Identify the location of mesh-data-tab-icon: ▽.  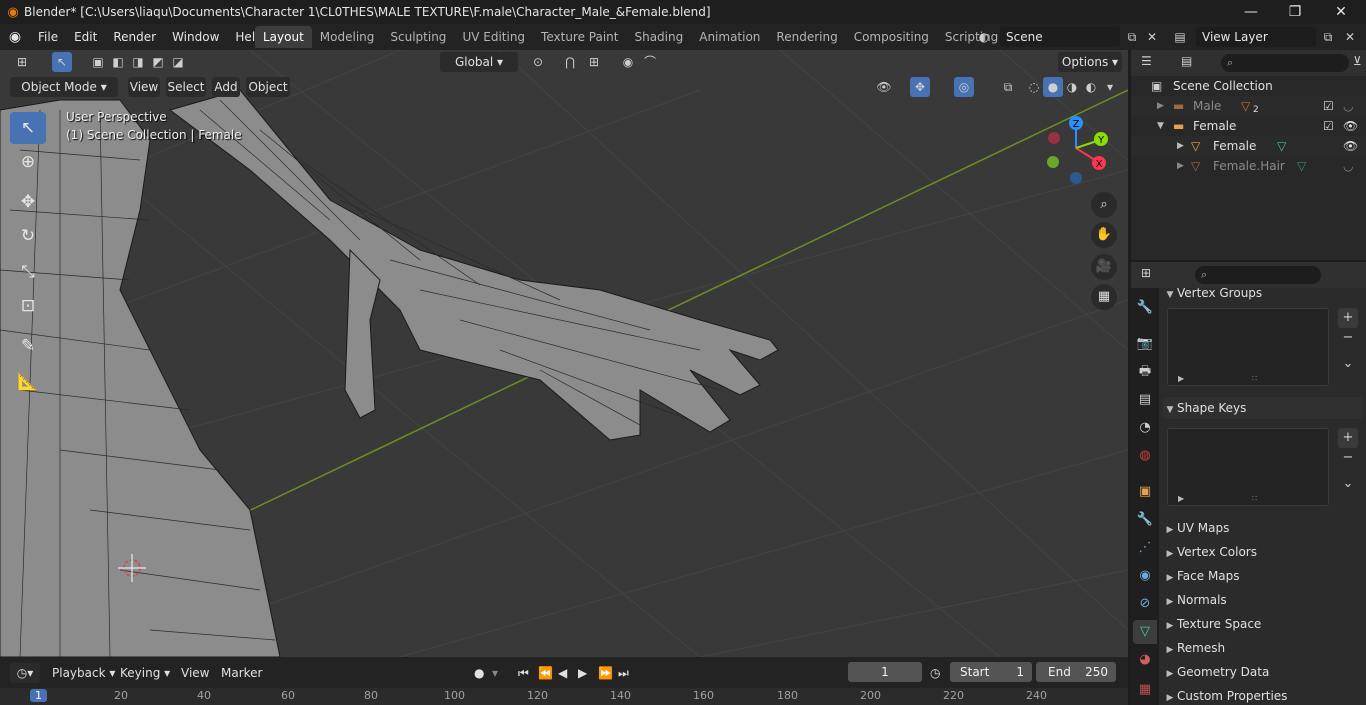
(1145, 632).